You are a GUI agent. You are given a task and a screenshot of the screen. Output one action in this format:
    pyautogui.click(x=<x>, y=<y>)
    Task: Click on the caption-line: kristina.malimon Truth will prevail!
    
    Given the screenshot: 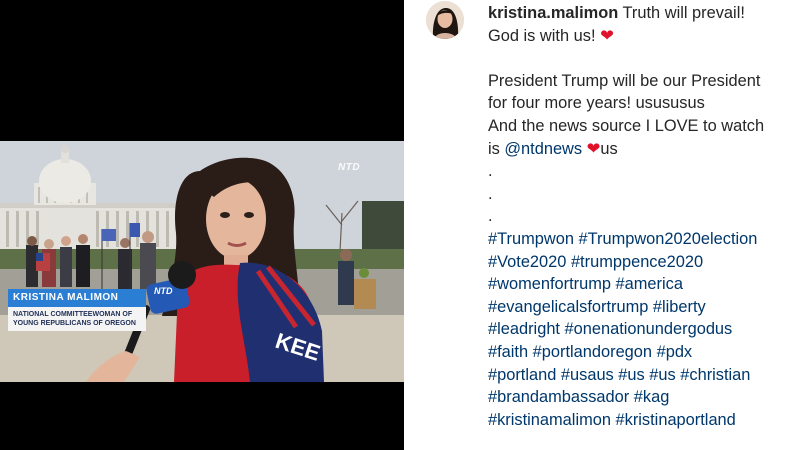 What is the action you would take?
    pyautogui.click(x=640, y=13)
    